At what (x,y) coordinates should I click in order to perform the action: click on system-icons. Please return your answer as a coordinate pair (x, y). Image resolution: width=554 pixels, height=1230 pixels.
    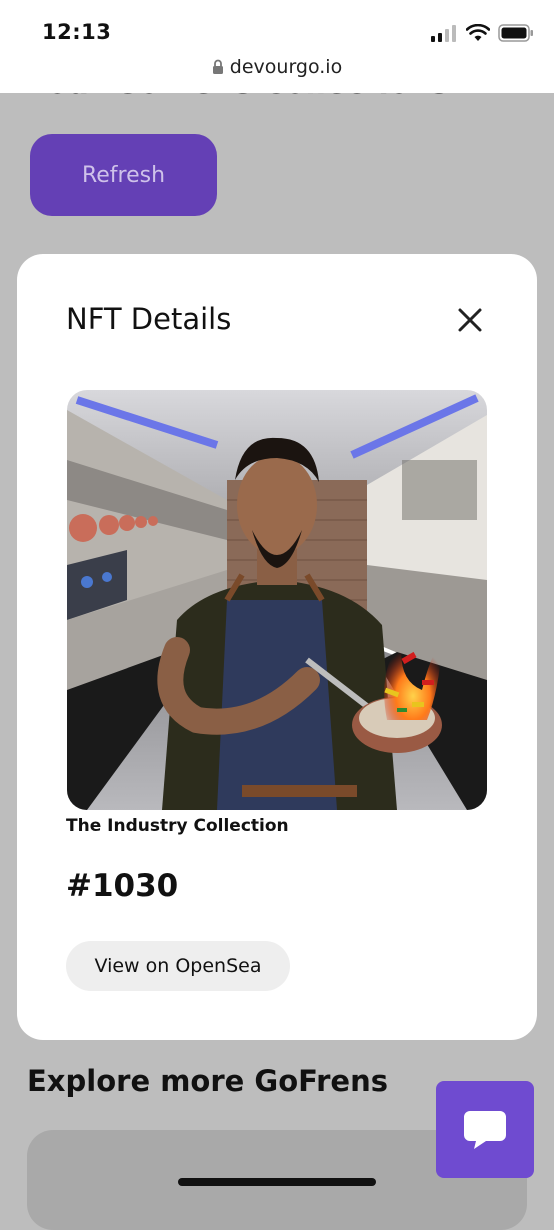
    Looking at the image, I should click on (482, 33).